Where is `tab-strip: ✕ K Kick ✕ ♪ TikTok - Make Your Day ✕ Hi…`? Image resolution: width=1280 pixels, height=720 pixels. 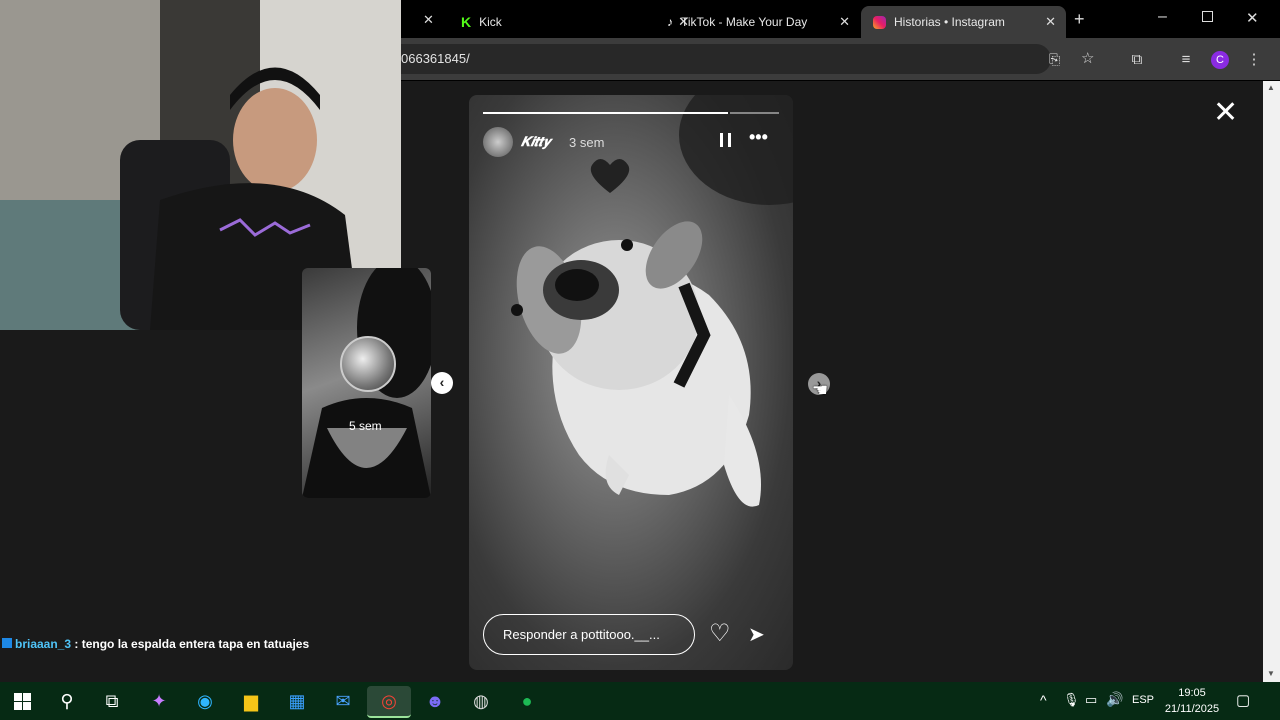
tab-strip: ✕ K Kick ✕ ♪ TikTok - Make Your Day ✕ Hi… is located at coordinates (840, 19).